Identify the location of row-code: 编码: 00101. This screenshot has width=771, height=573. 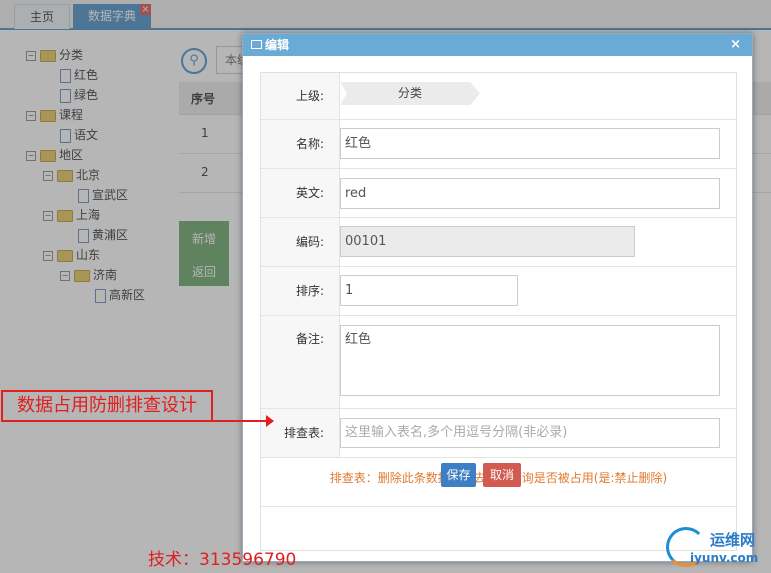
(498, 242).